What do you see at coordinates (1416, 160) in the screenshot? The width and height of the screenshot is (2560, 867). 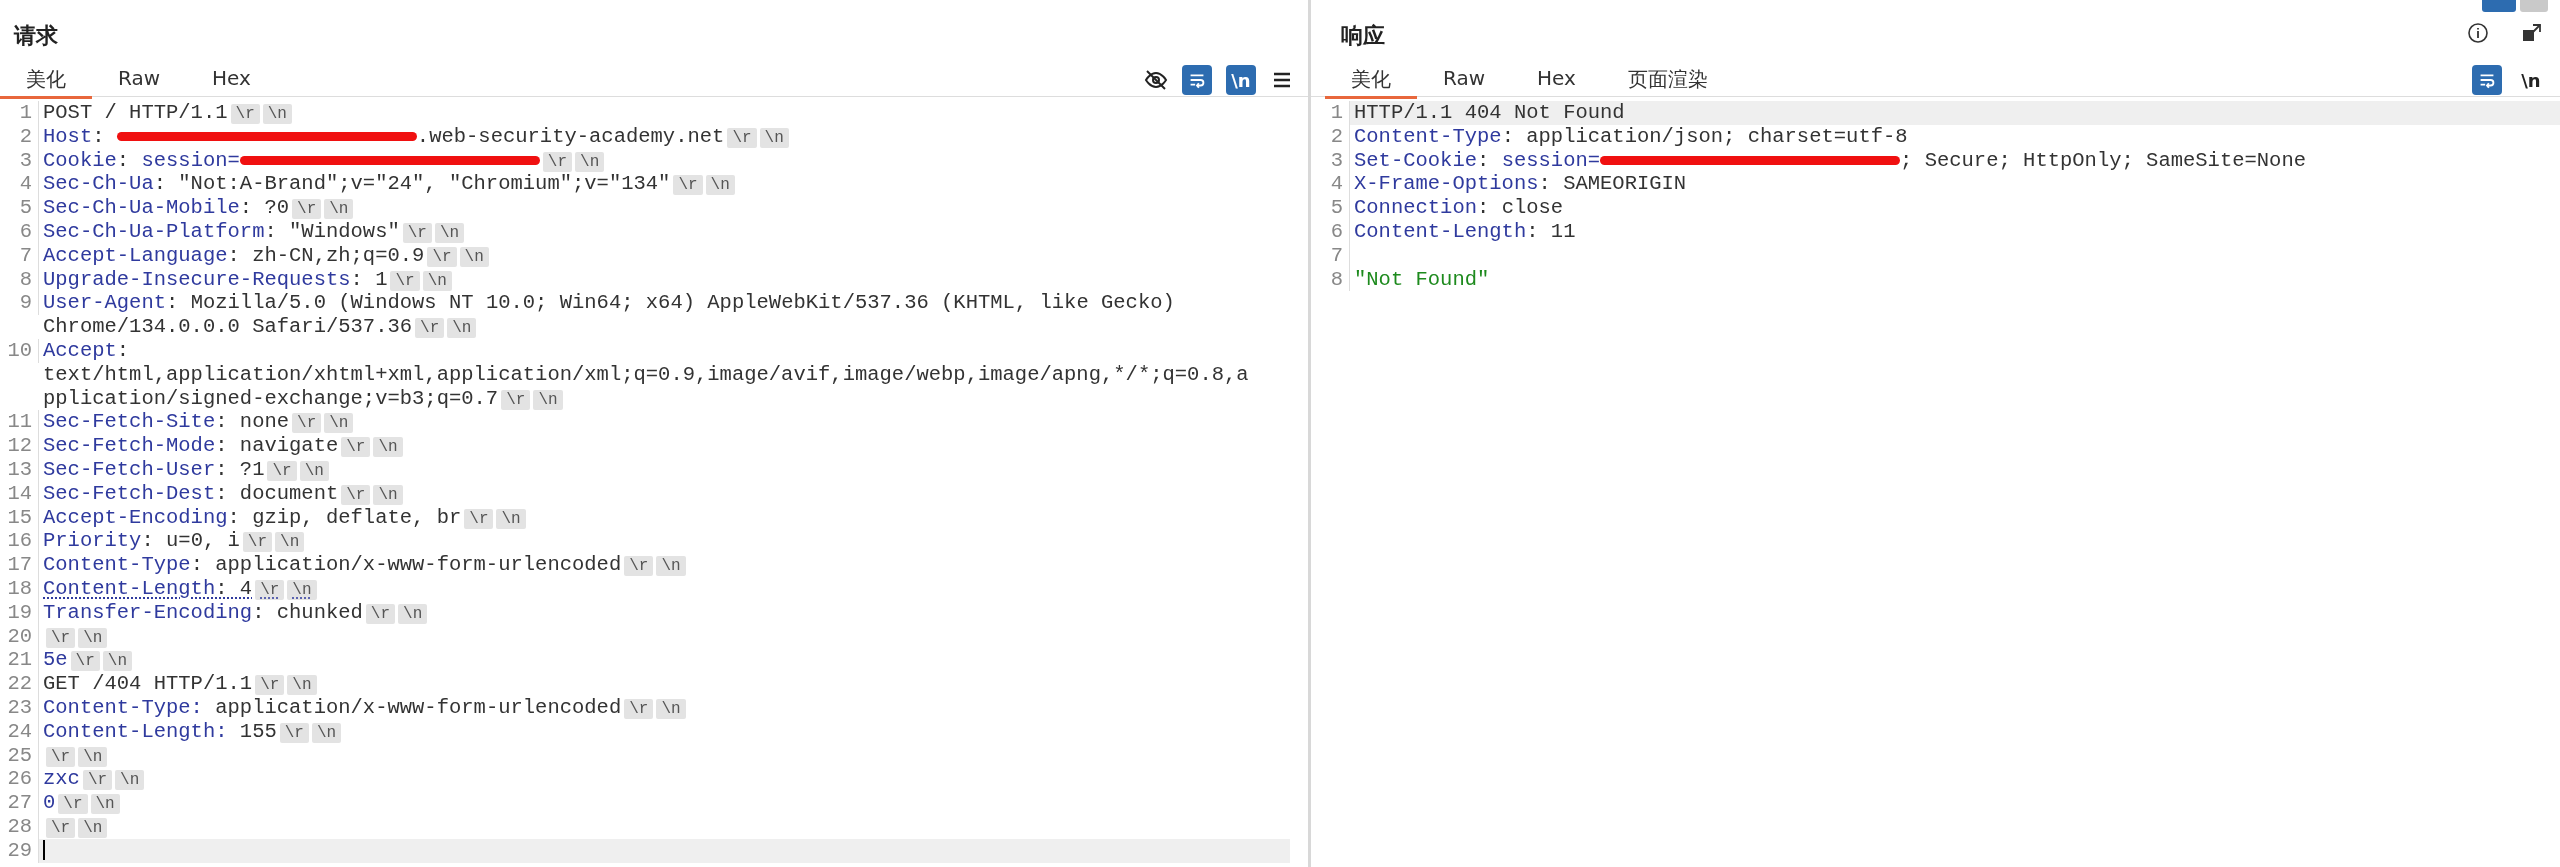 I see `header-name: Set-Cookie` at bounding box center [1416, 160].